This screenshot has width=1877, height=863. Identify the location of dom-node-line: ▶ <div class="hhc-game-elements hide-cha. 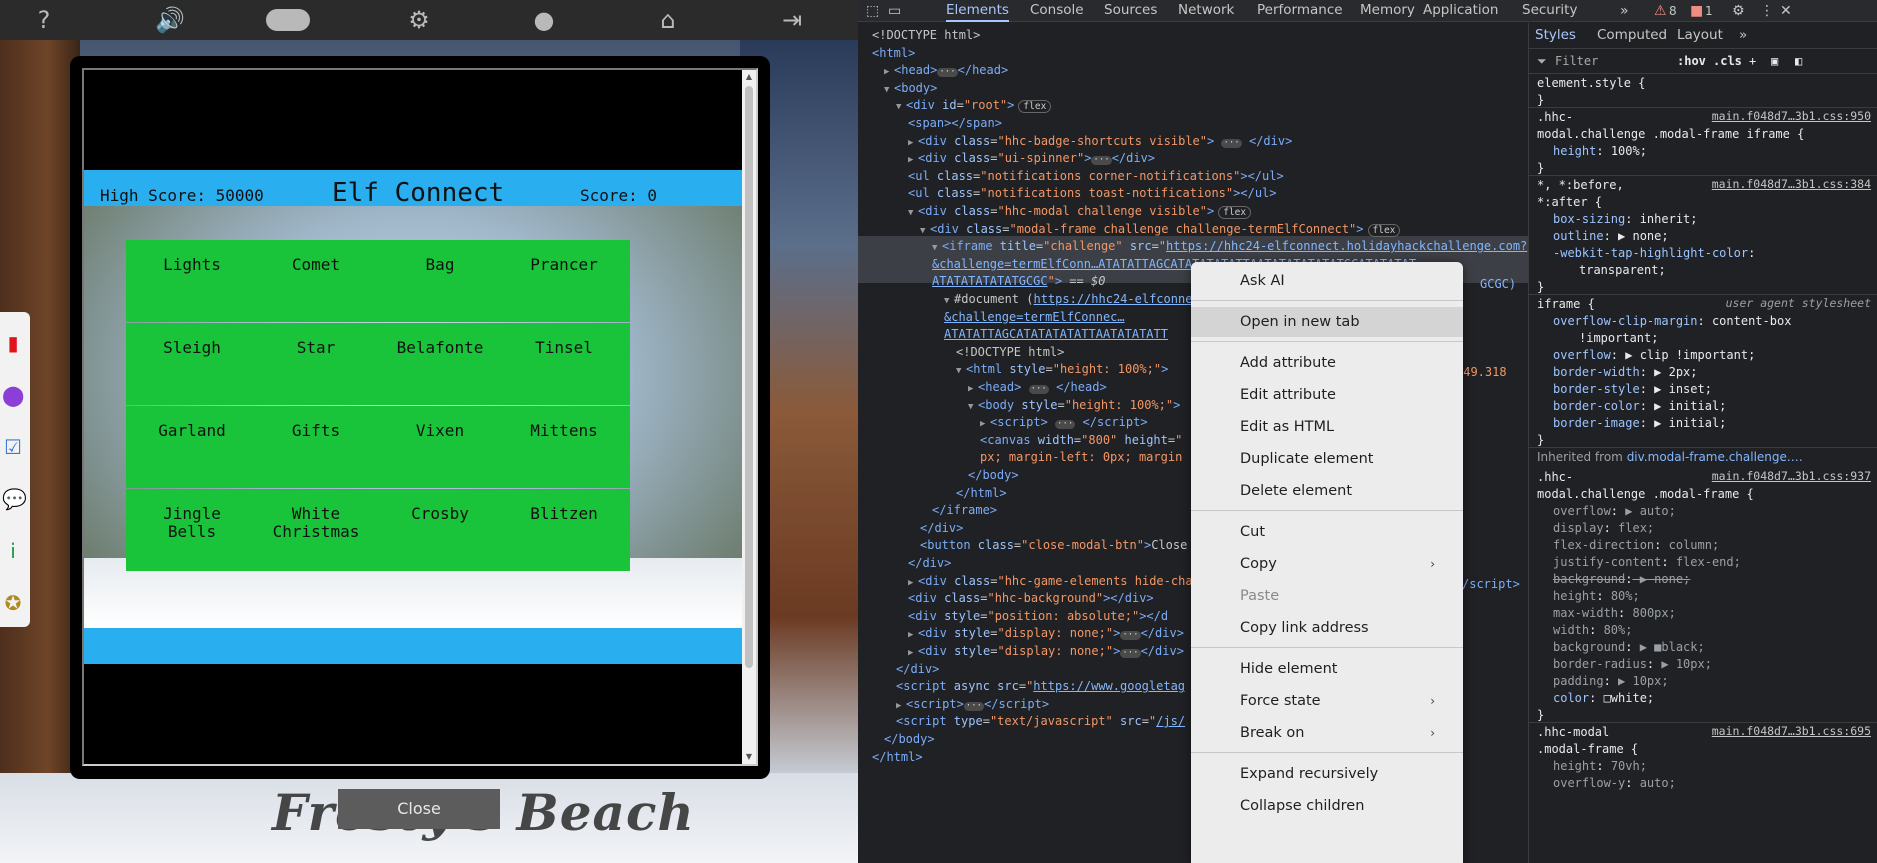
(1050, 581).